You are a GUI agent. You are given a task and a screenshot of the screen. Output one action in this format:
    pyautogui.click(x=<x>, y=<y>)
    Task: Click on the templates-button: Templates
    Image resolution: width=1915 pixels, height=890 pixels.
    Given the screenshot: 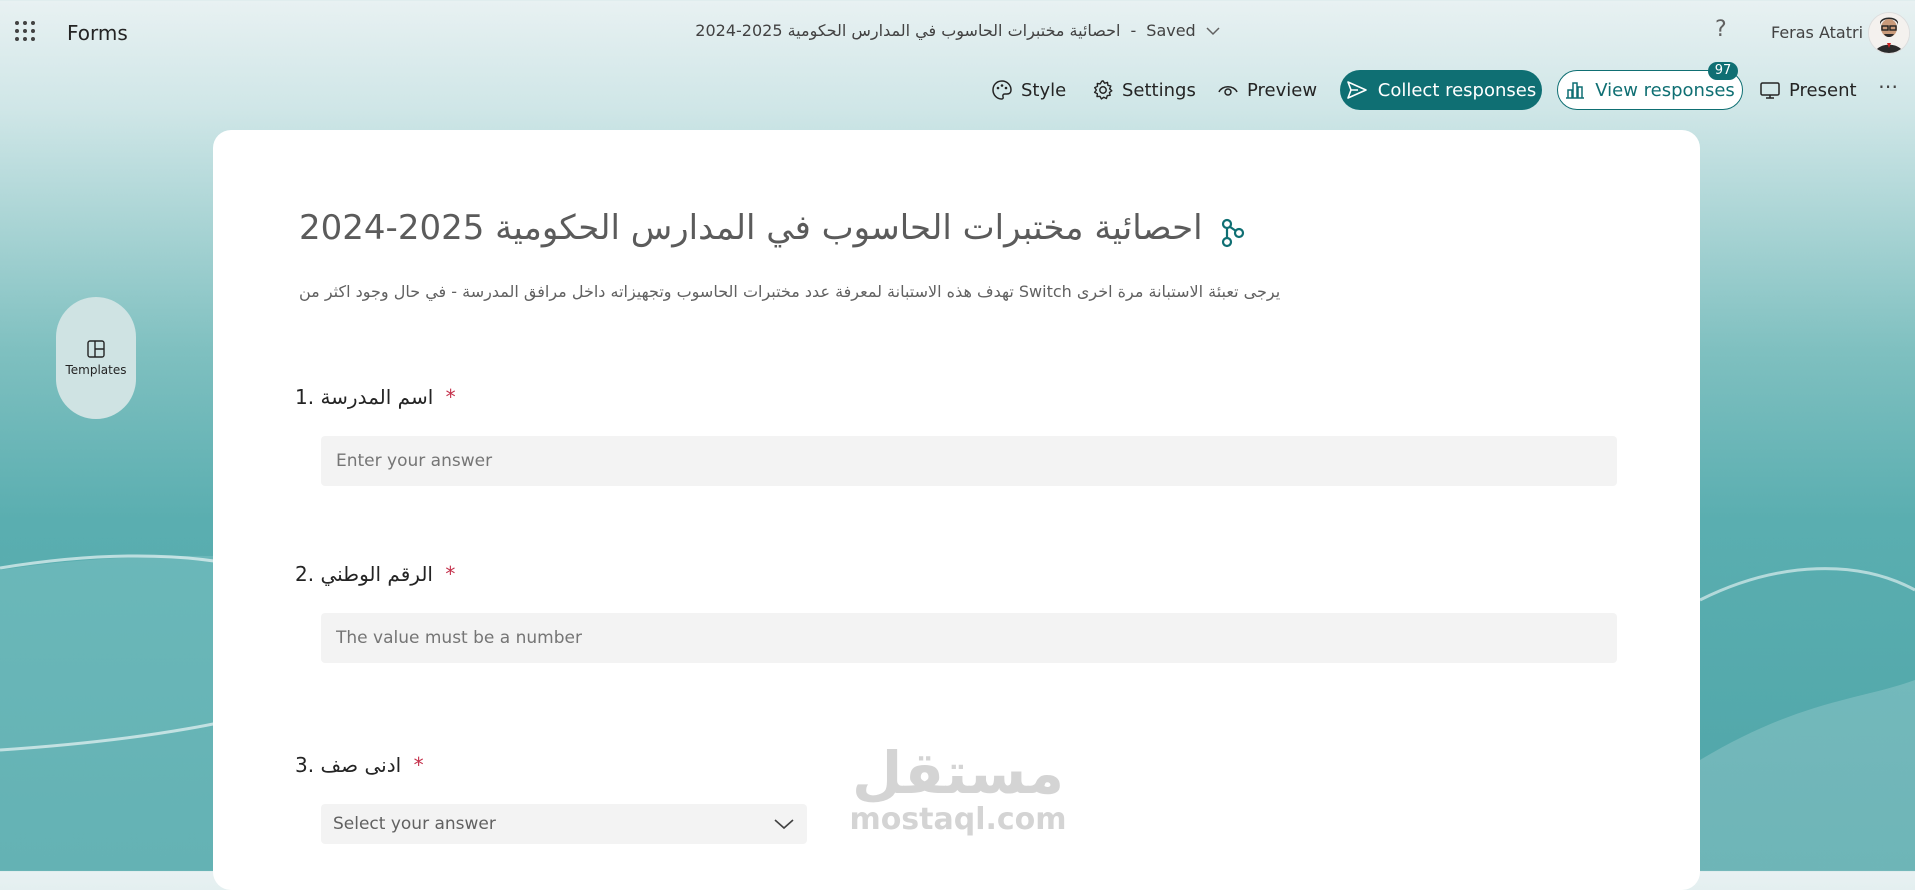 What is the action you would take?
    pyautogui.click(x=96, y=358)
    